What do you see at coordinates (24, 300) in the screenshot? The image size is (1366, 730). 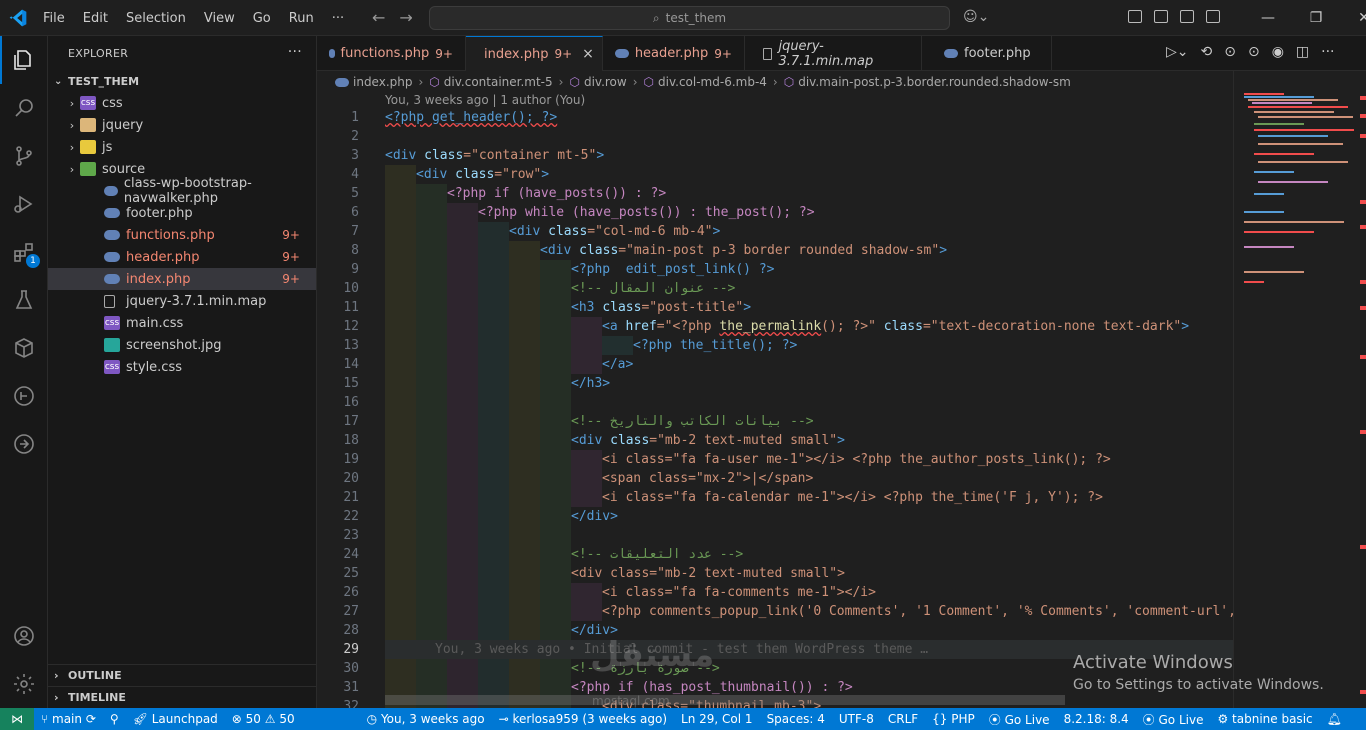 I see `testing-icon` at bounding box center [24, 300].